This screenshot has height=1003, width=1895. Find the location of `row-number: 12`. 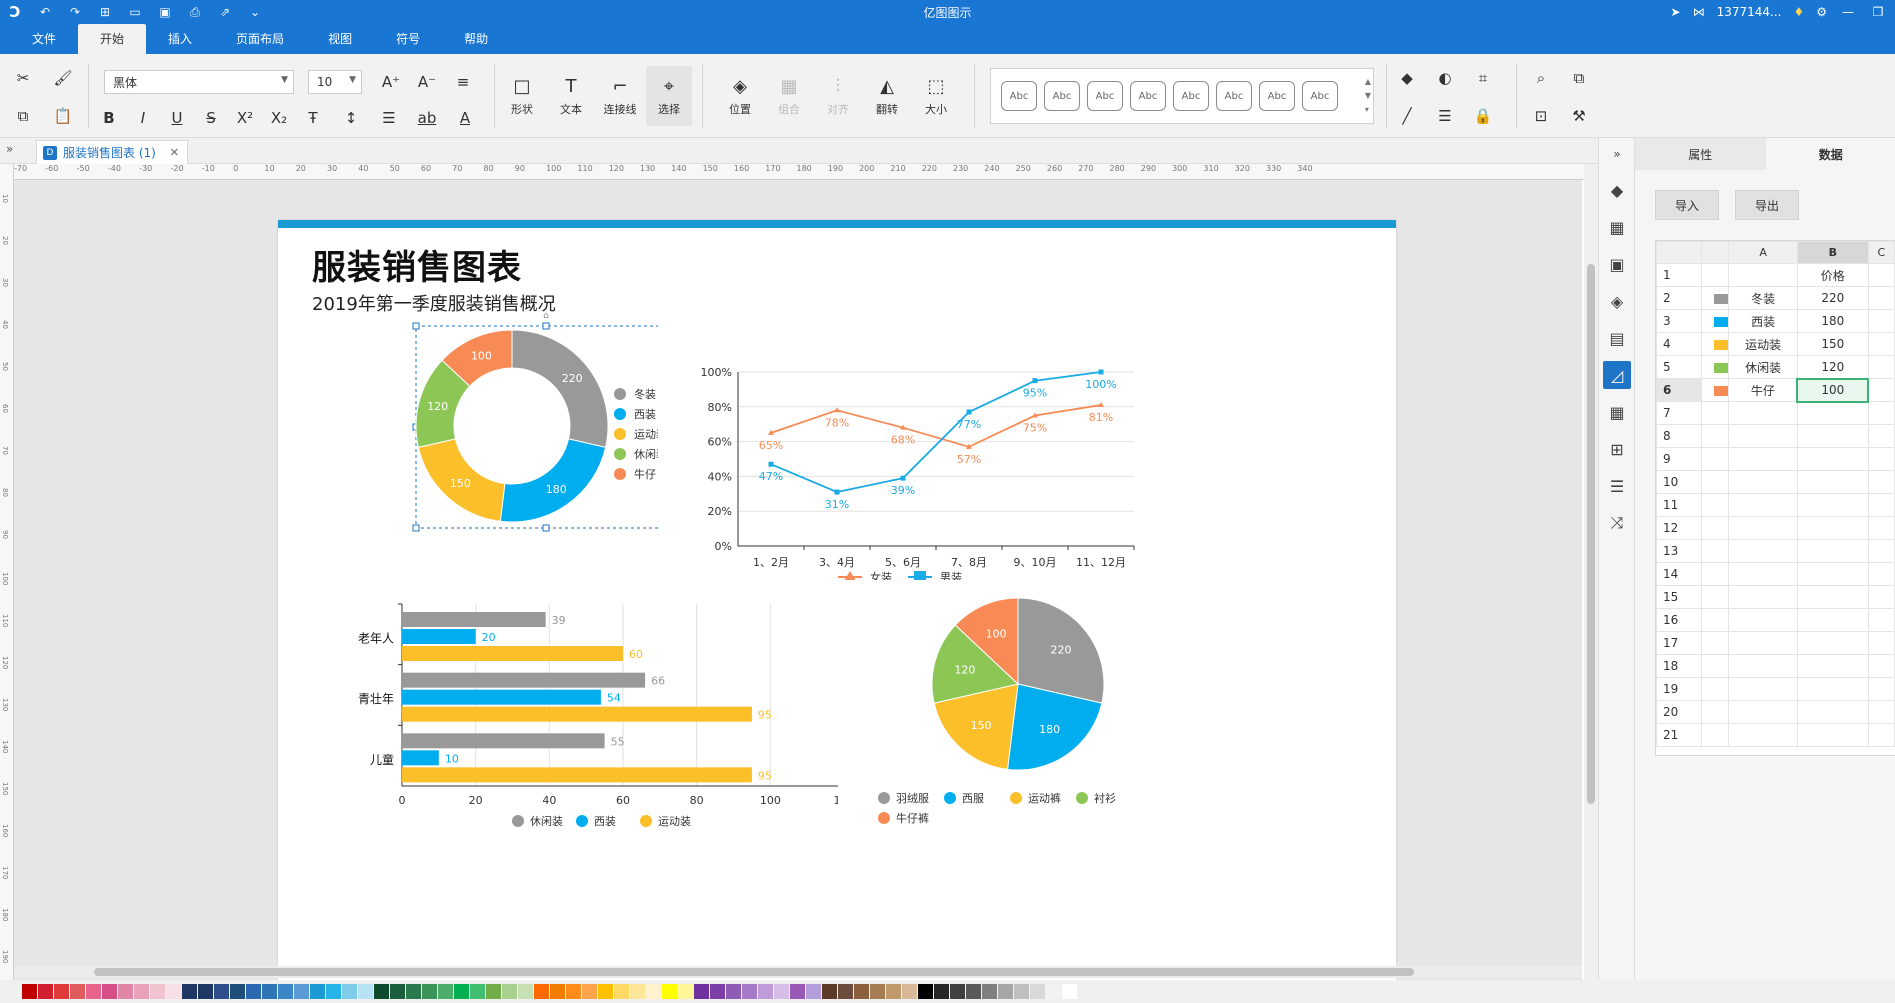

row-number: 12 is located at coordinates (1679, 528).